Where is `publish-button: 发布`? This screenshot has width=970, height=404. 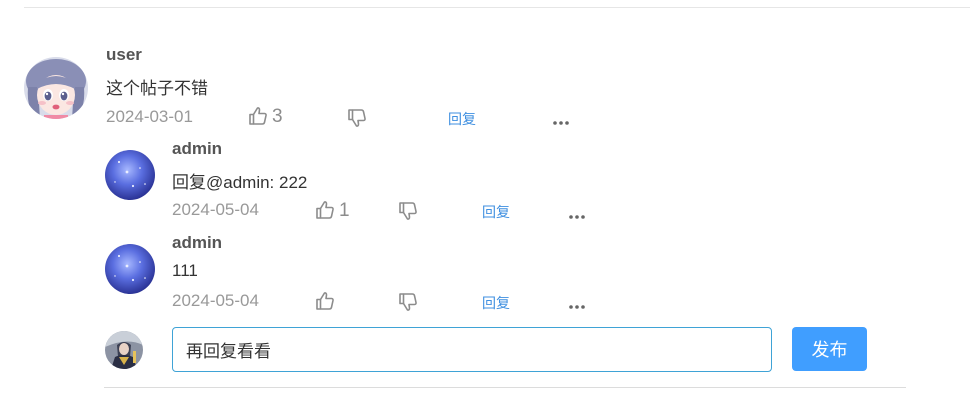
publish-button: 发布 is located at coordinates (829, 349).